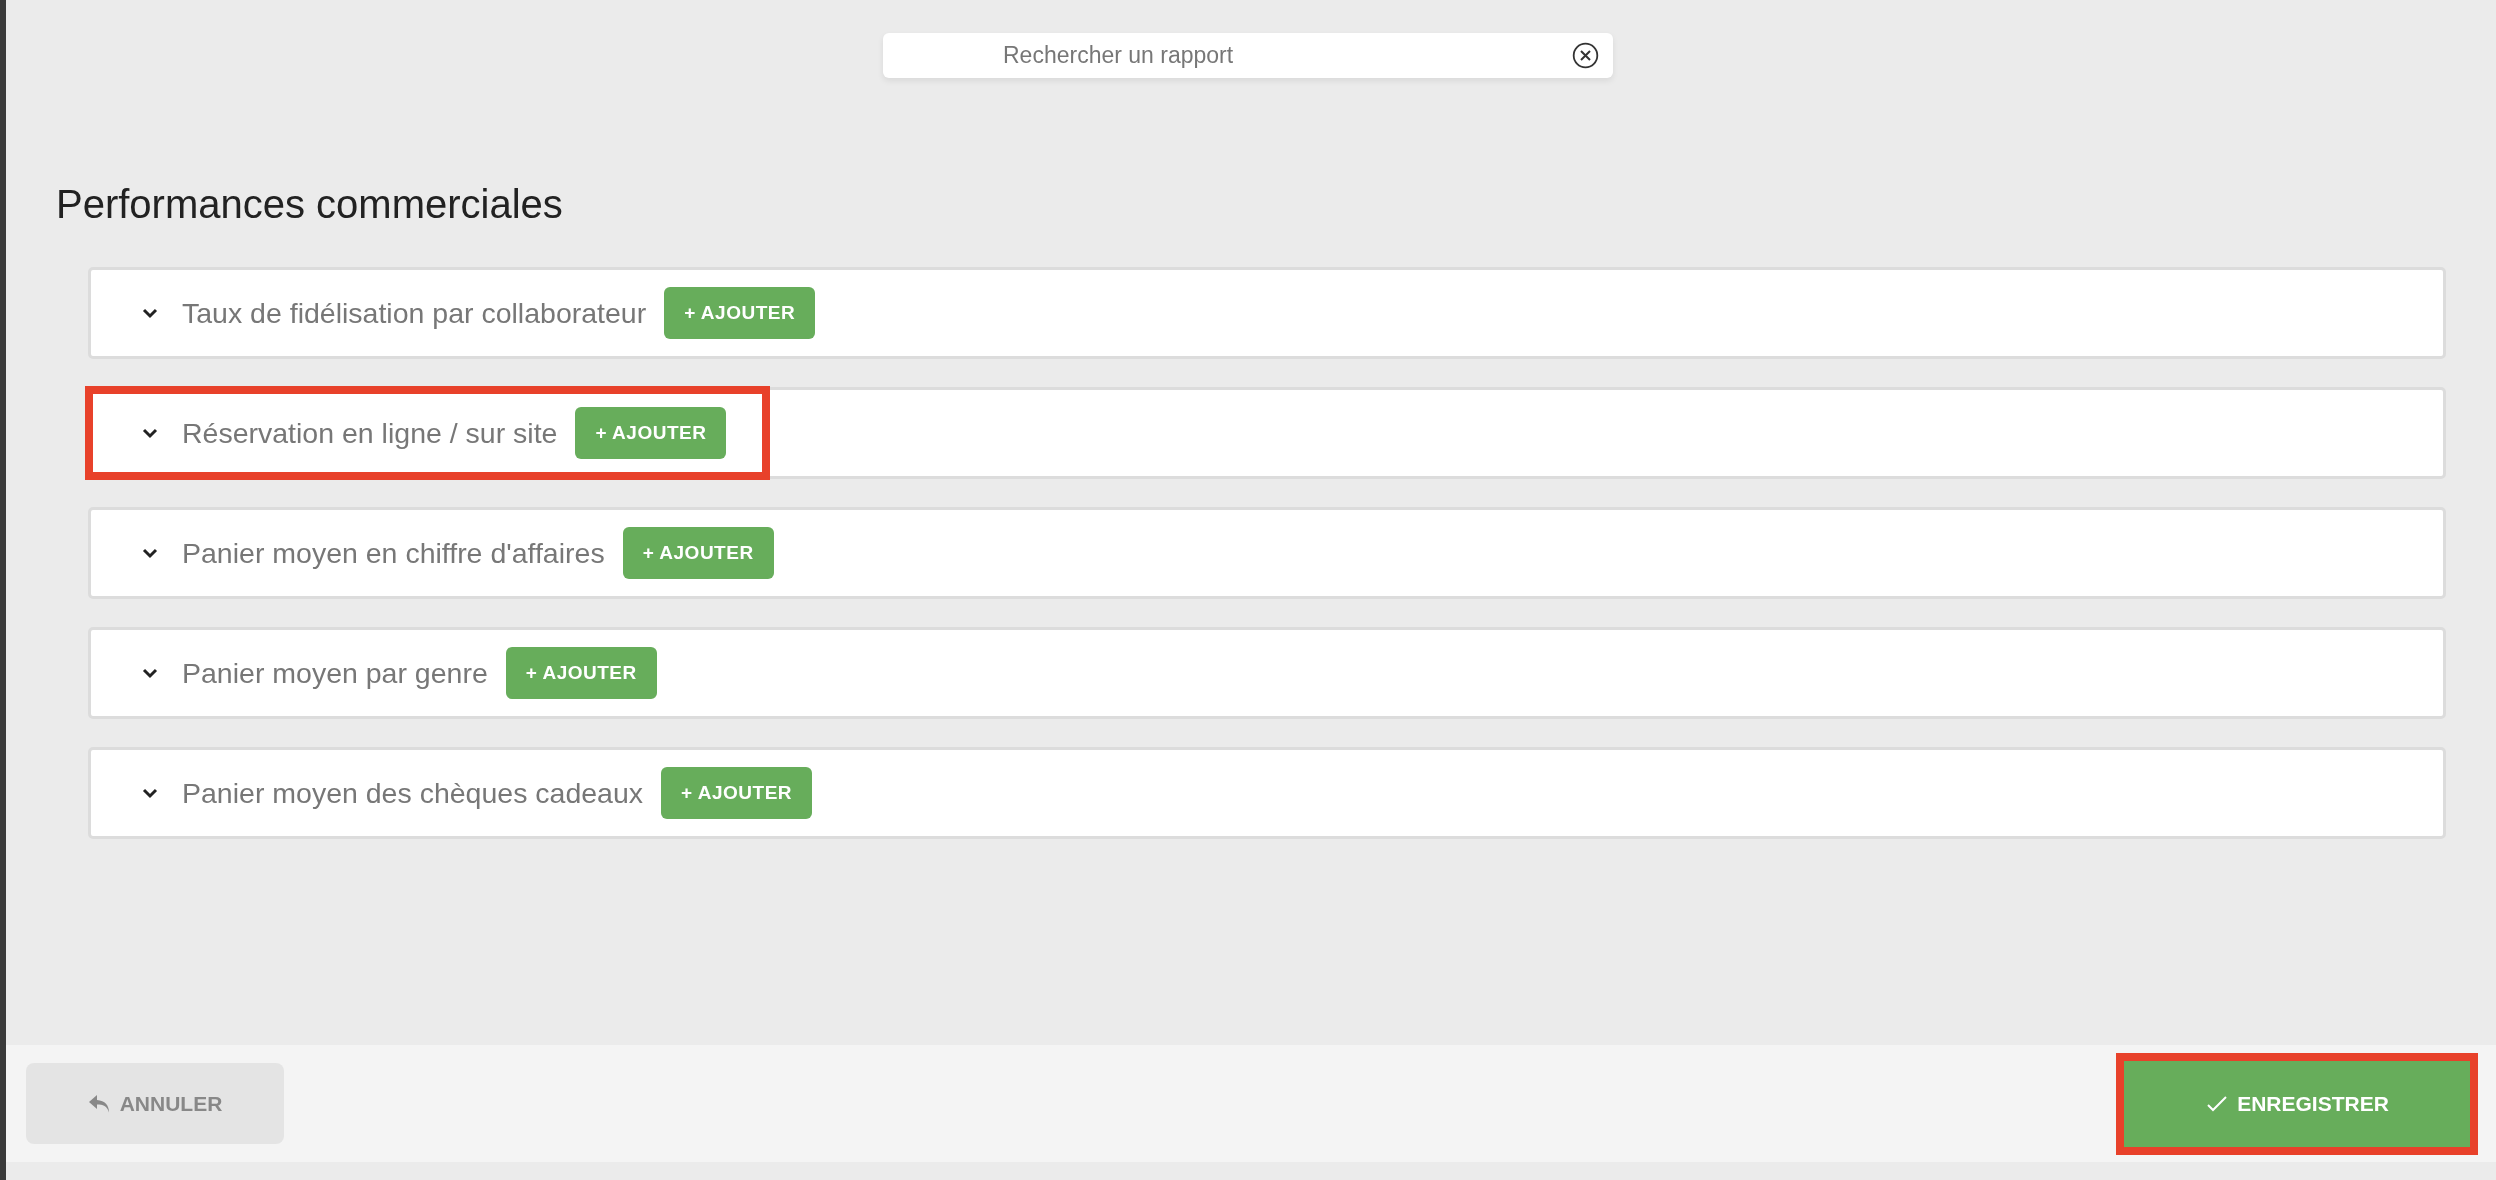  Describe the element at coordinates (1248, 55) in the screenshot. I see `search-field: Rechercher un rapport` at that location.